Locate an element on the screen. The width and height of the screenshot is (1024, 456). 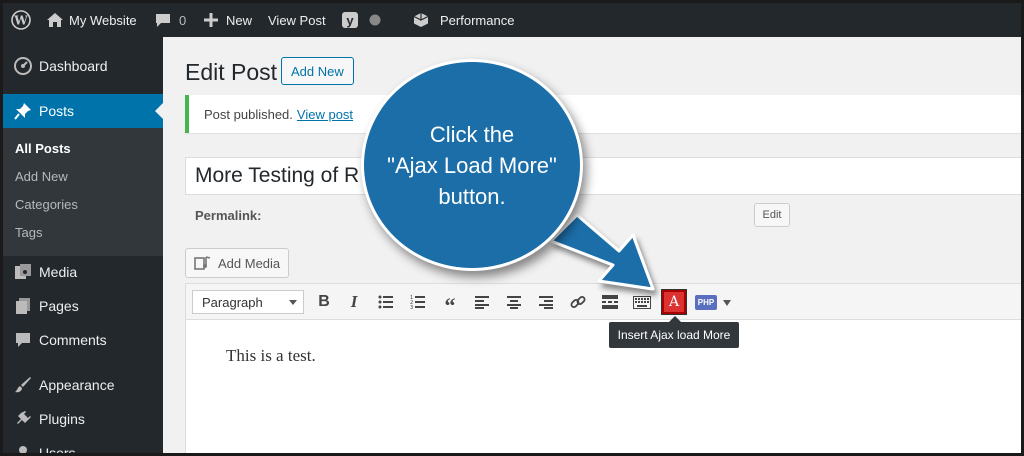
submenu-add-new: Add New is located at coordinates (41, 176).